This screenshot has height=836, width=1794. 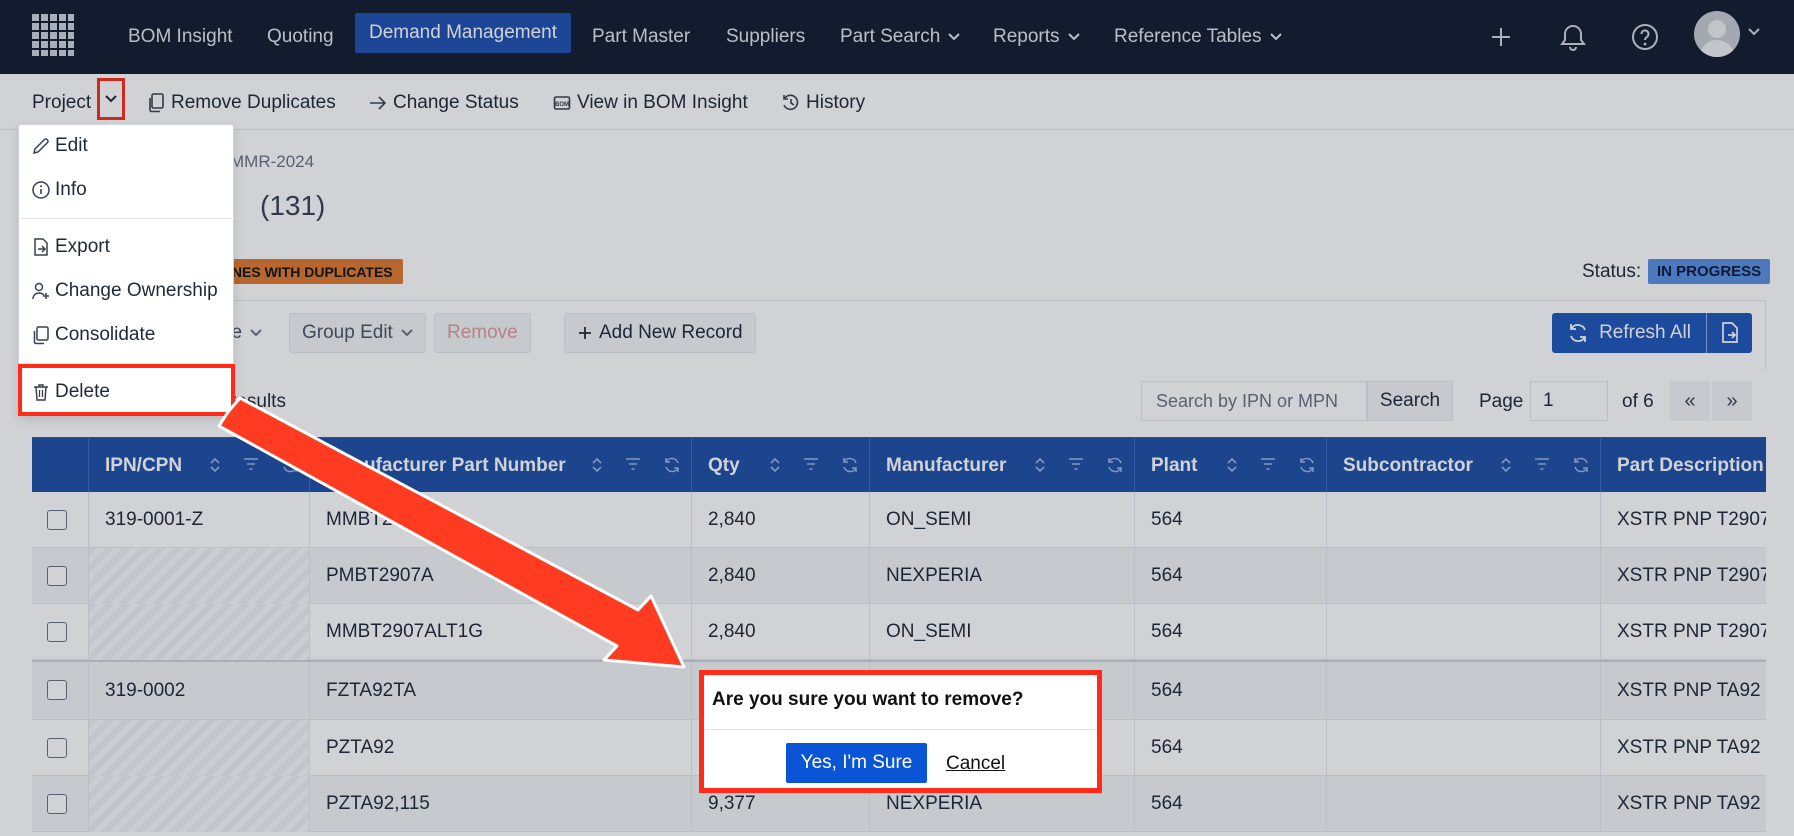 What do you see at coordinates (823, 103) in the screenshot?
I see `history-button: History` at bounding box center [823, 103].